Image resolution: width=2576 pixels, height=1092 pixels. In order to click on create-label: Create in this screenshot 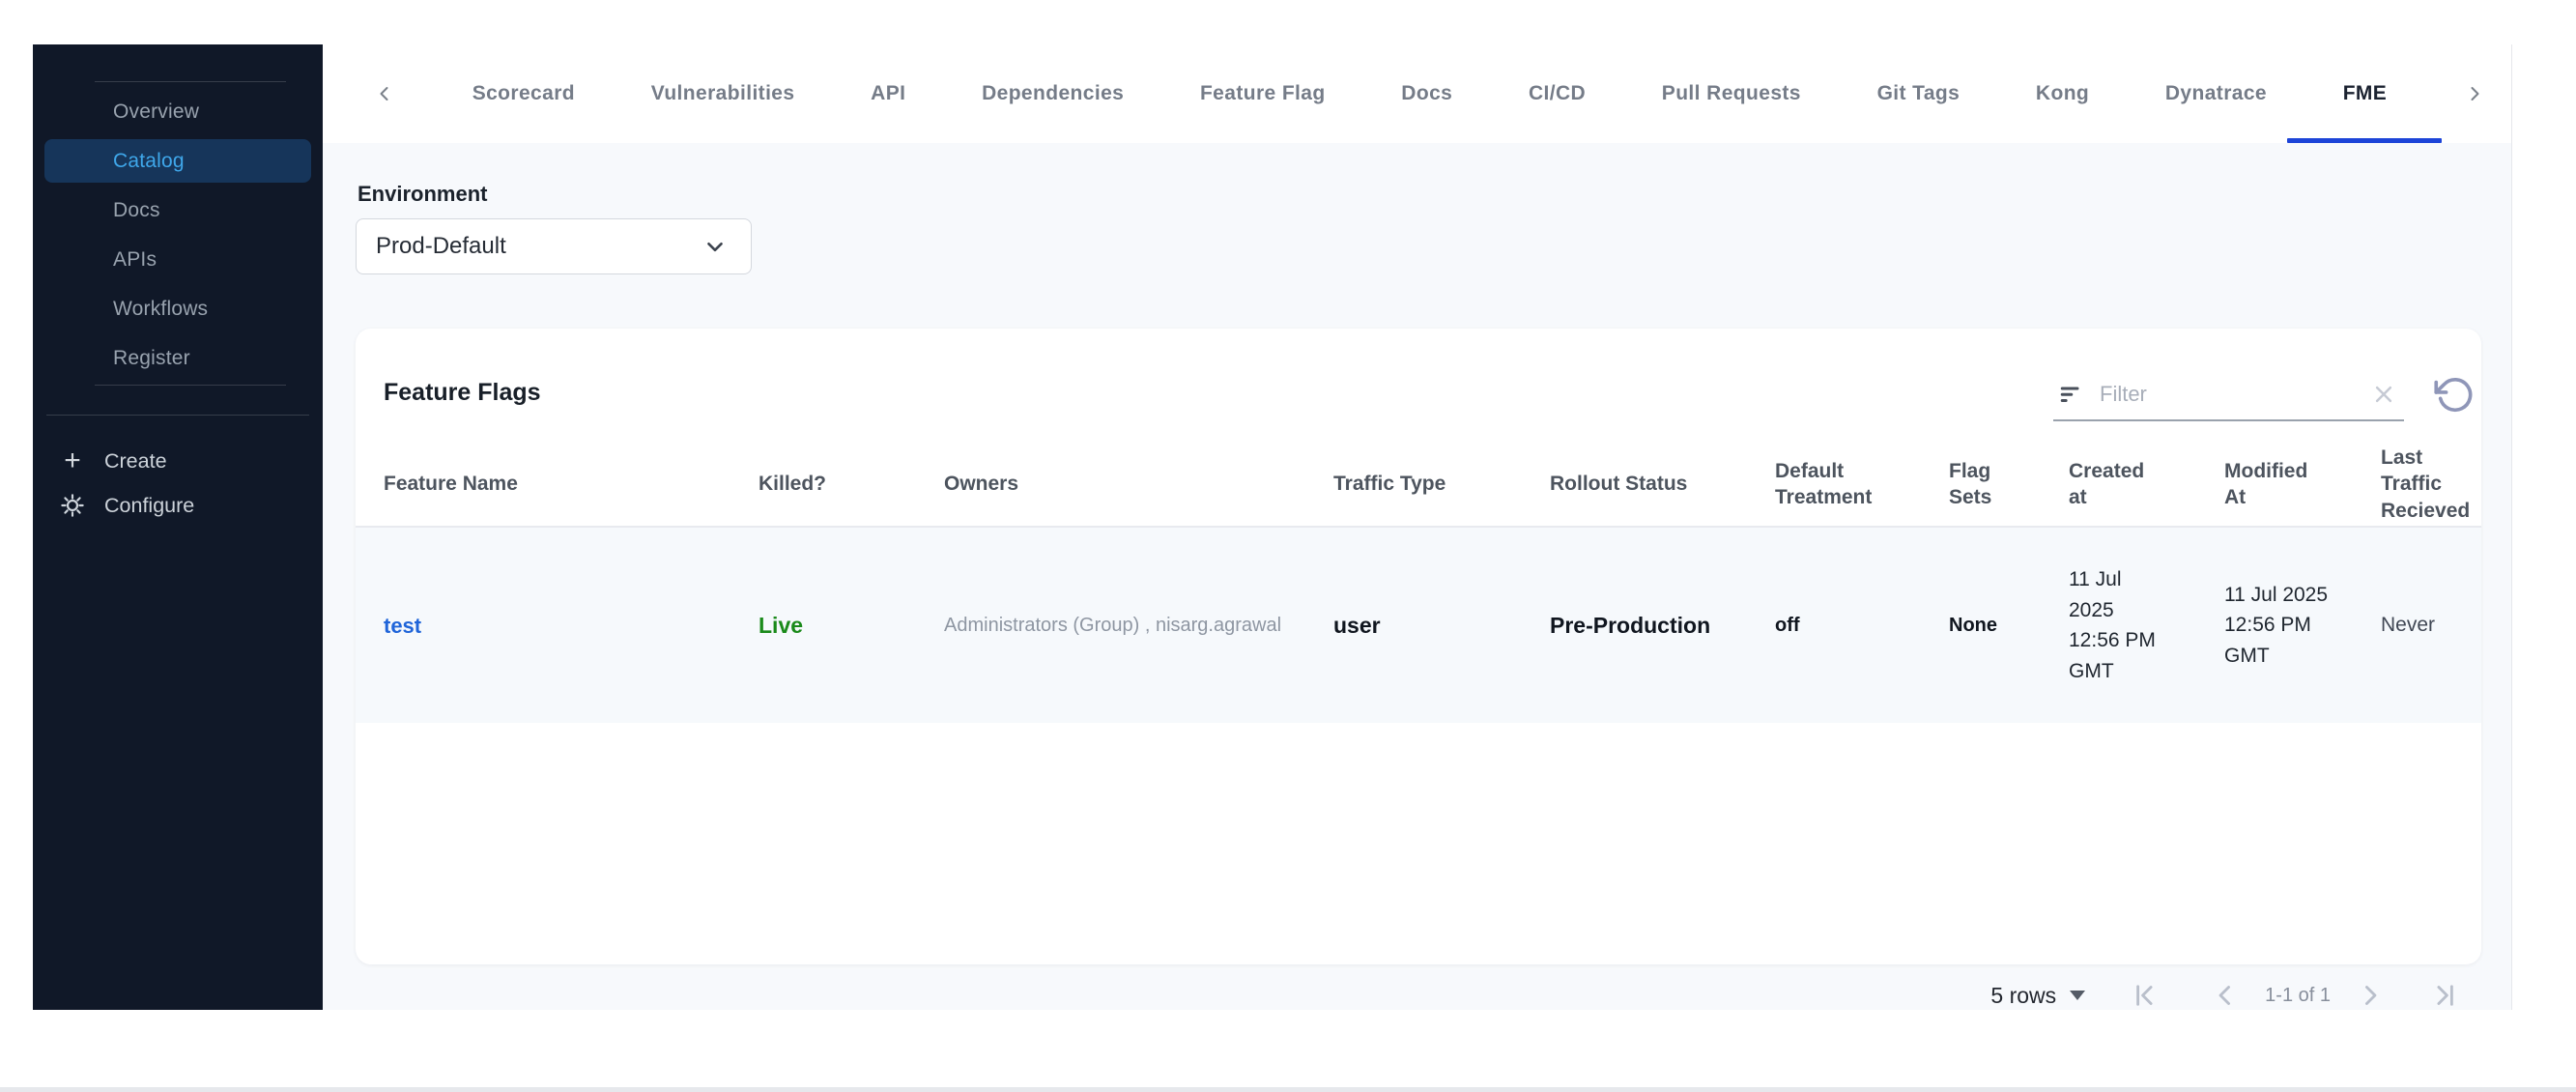, I will do `click(135, 461)`.